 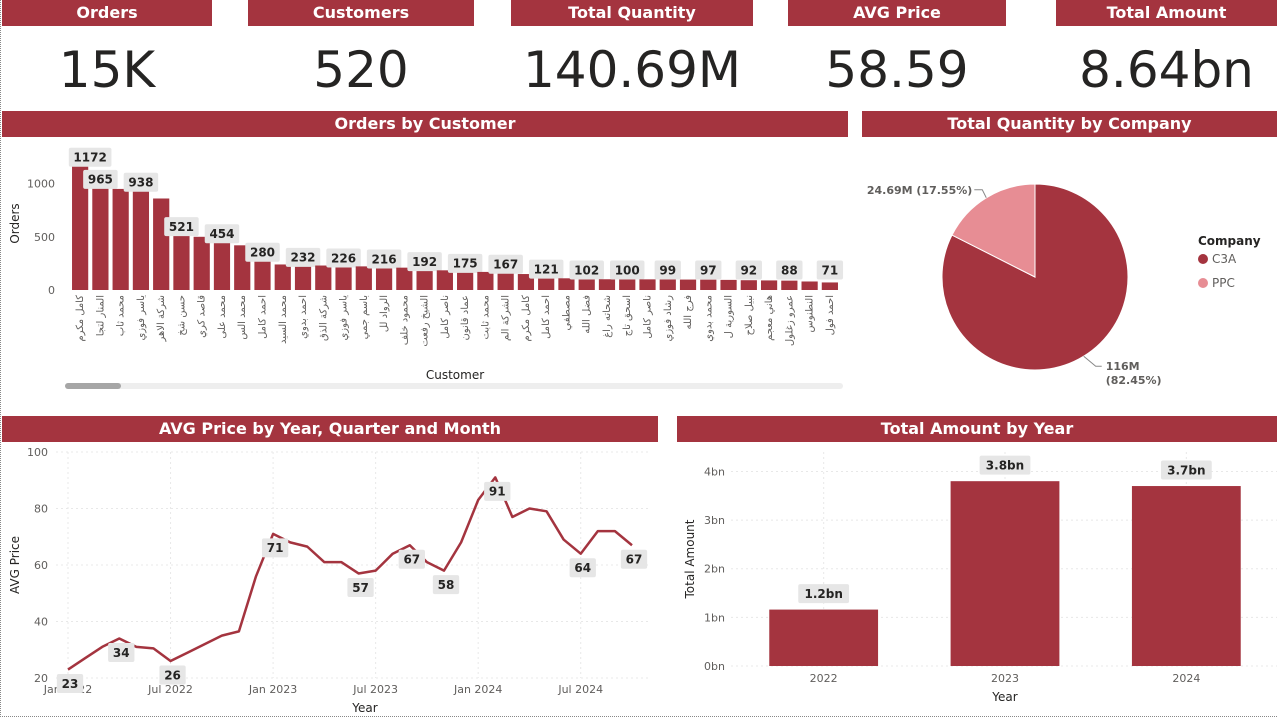 What do you see at coordinates (1223, 283) in the screenshot?
I see `pie-legend-label-ppc: PPC` at bounding box center [1223, 283].